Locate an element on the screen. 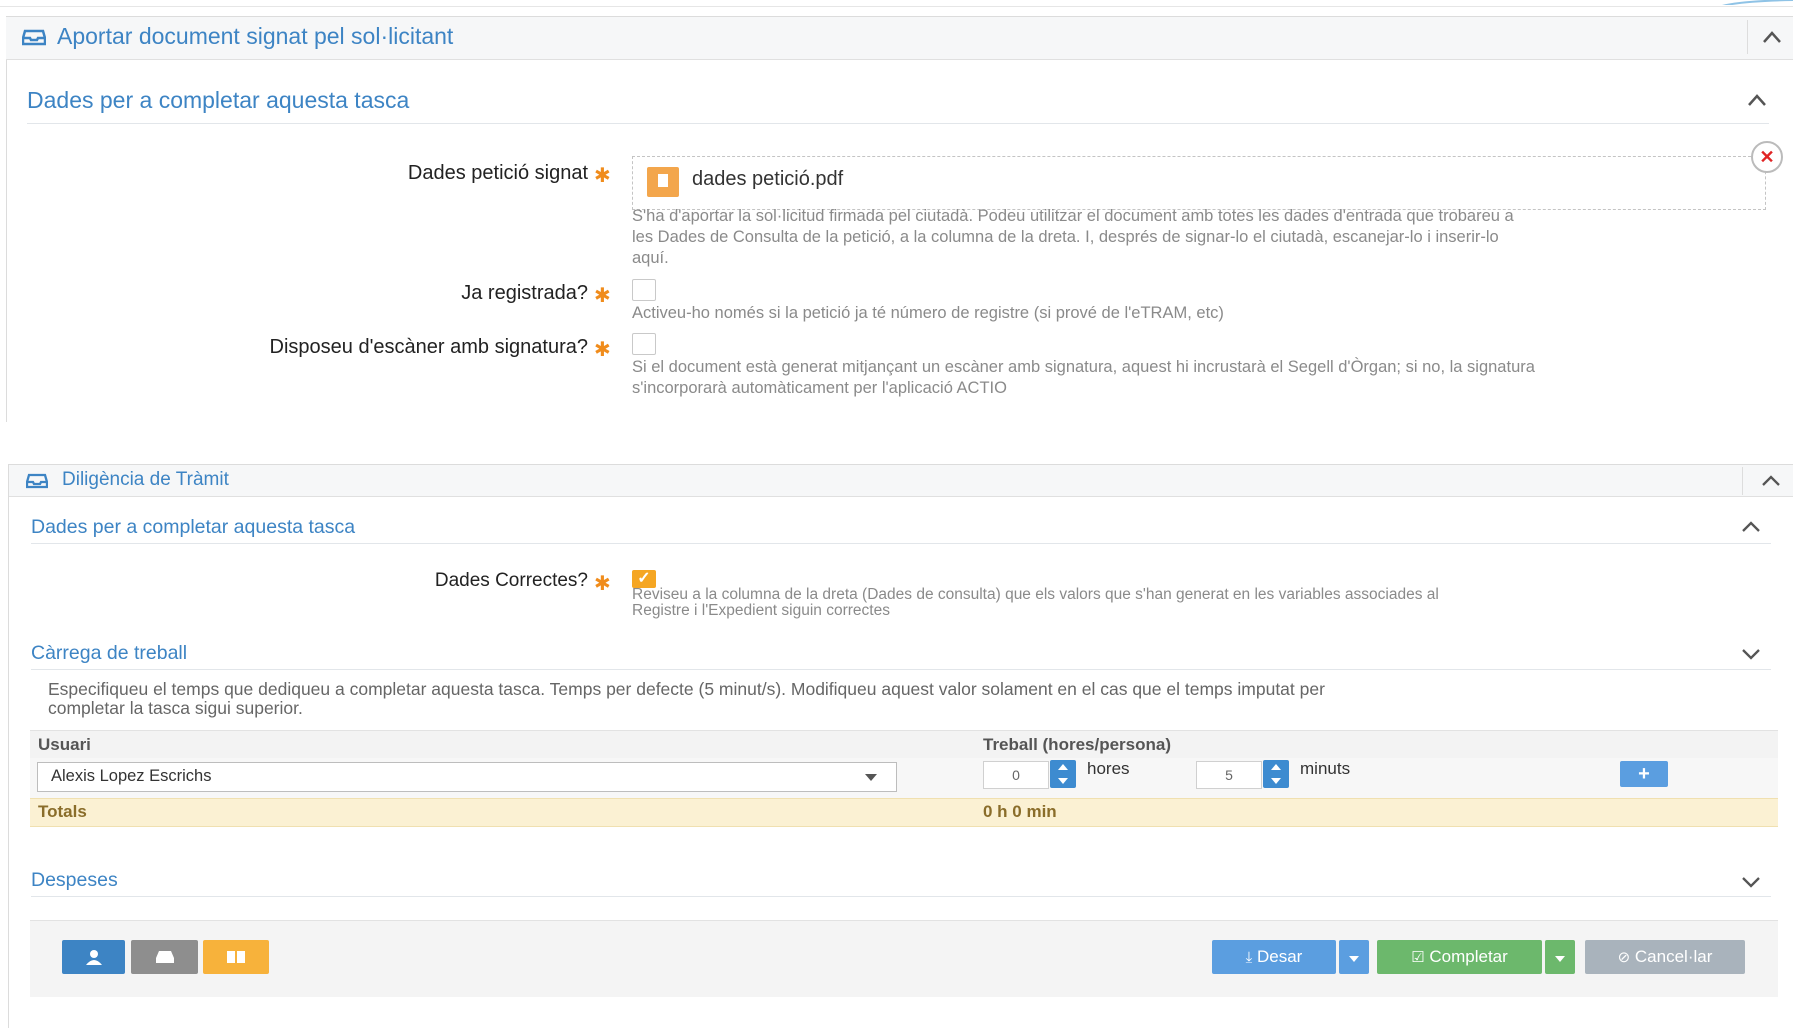  complete-label: Completar is located at coordinates (1468, 956).